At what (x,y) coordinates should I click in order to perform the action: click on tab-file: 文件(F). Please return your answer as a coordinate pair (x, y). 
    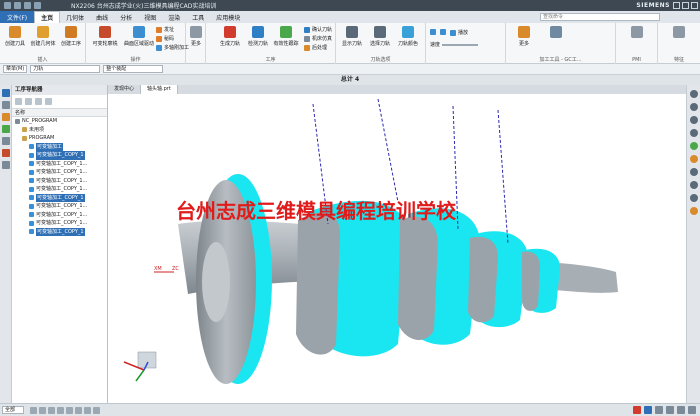
    Looking at the image, I should click on (17, 17).